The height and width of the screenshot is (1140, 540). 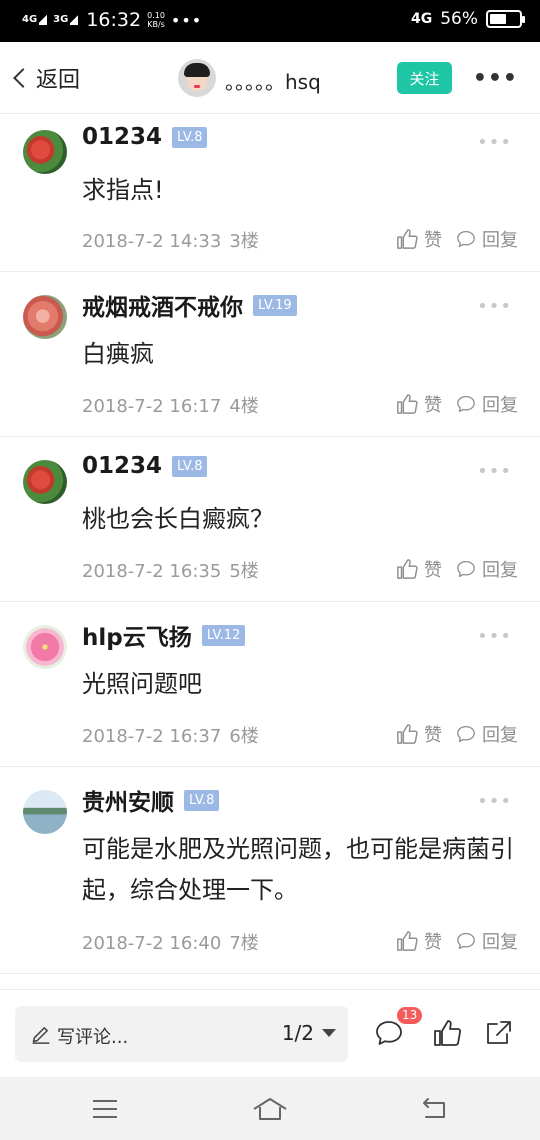 I want to click on comment-user: 戒烟戒酒不戒你 LV.19, so click(x=189, y=305).